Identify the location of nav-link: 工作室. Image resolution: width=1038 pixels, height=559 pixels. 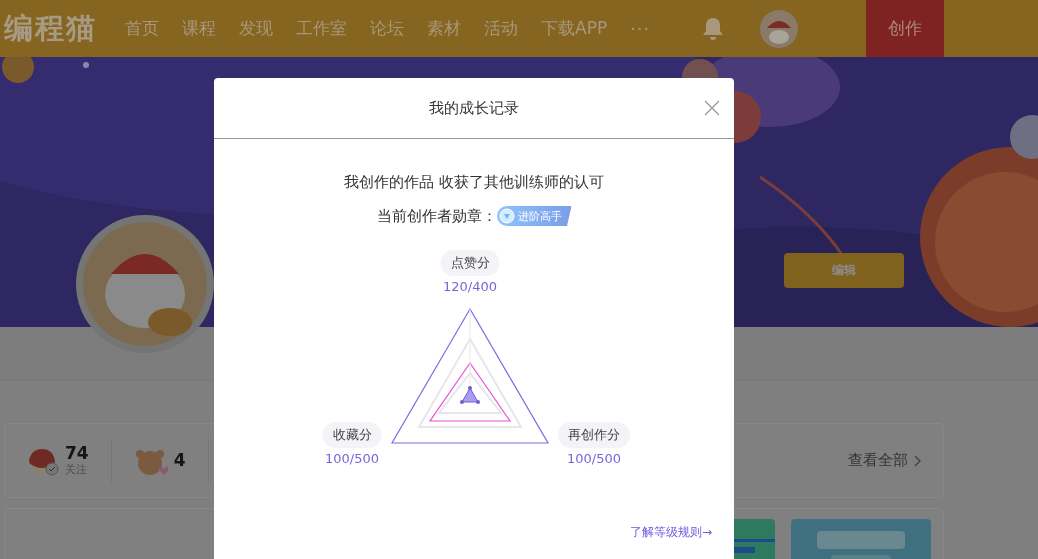
(321, 28).